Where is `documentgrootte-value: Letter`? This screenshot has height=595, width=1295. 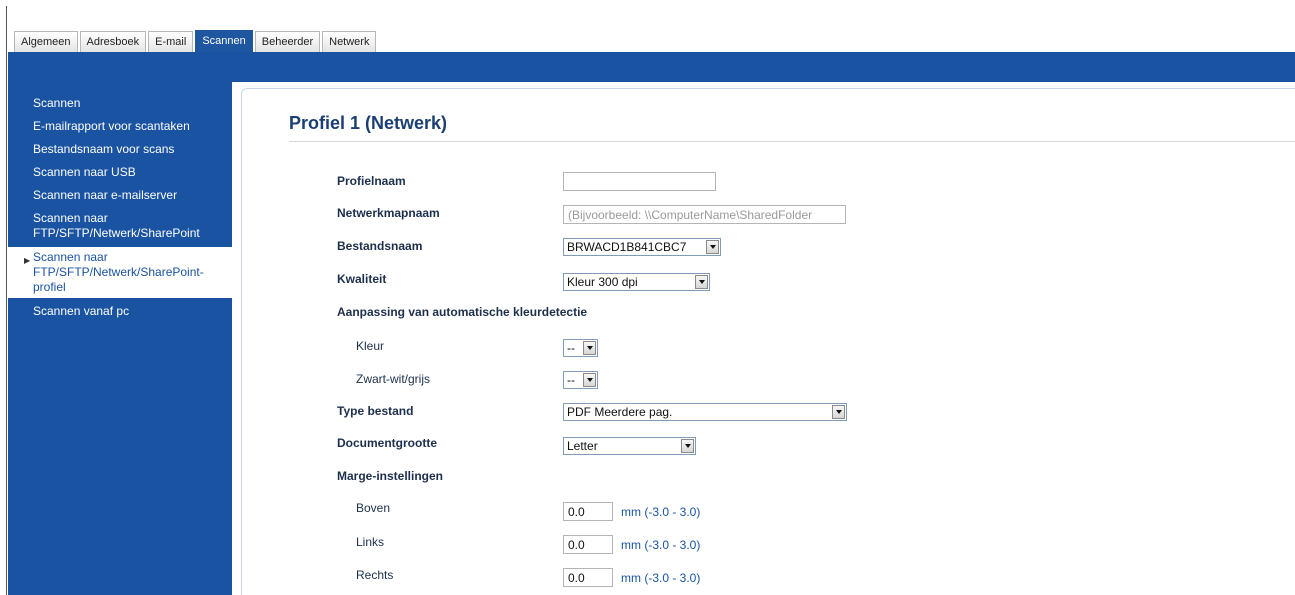 documentgrootte-value: Letter is located at coordinates (582, 446).